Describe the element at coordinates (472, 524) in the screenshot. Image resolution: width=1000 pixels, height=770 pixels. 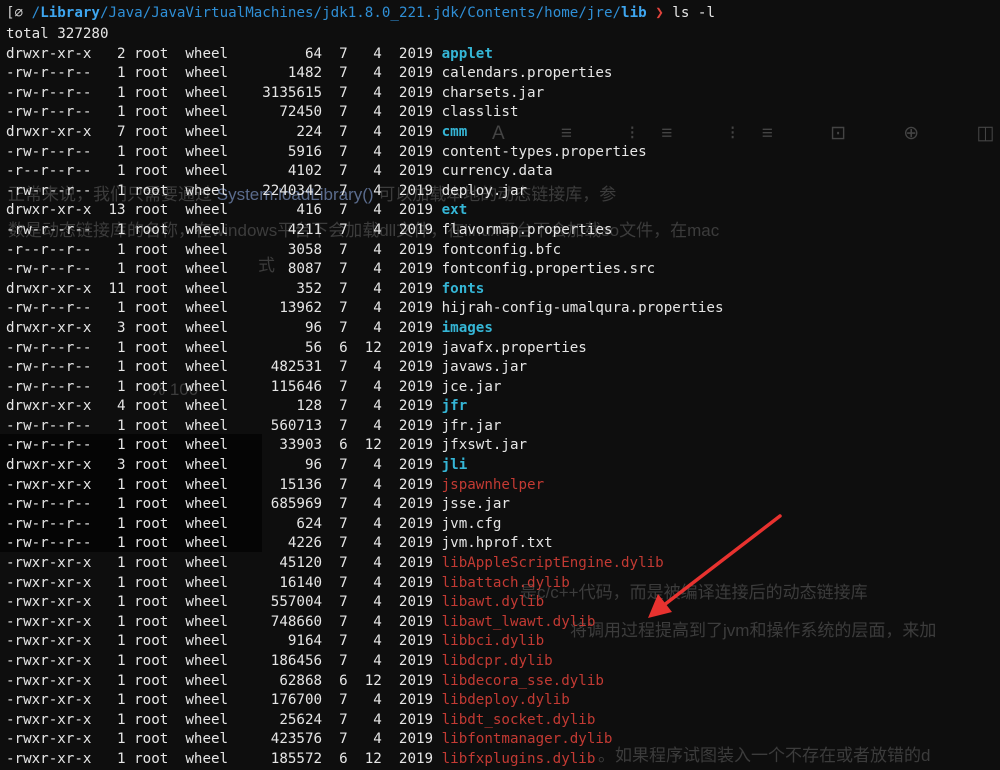
I see `file-name: jvm.cfg` at that location.